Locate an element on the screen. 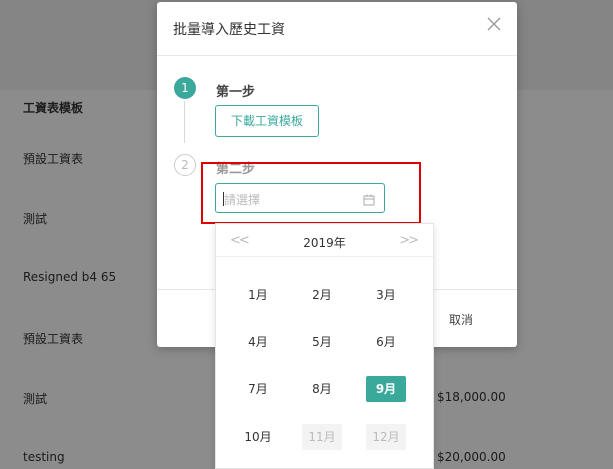 The width and height of the screenshot is (613, 469). highlight-annotation is located at coordinates (311, 193).